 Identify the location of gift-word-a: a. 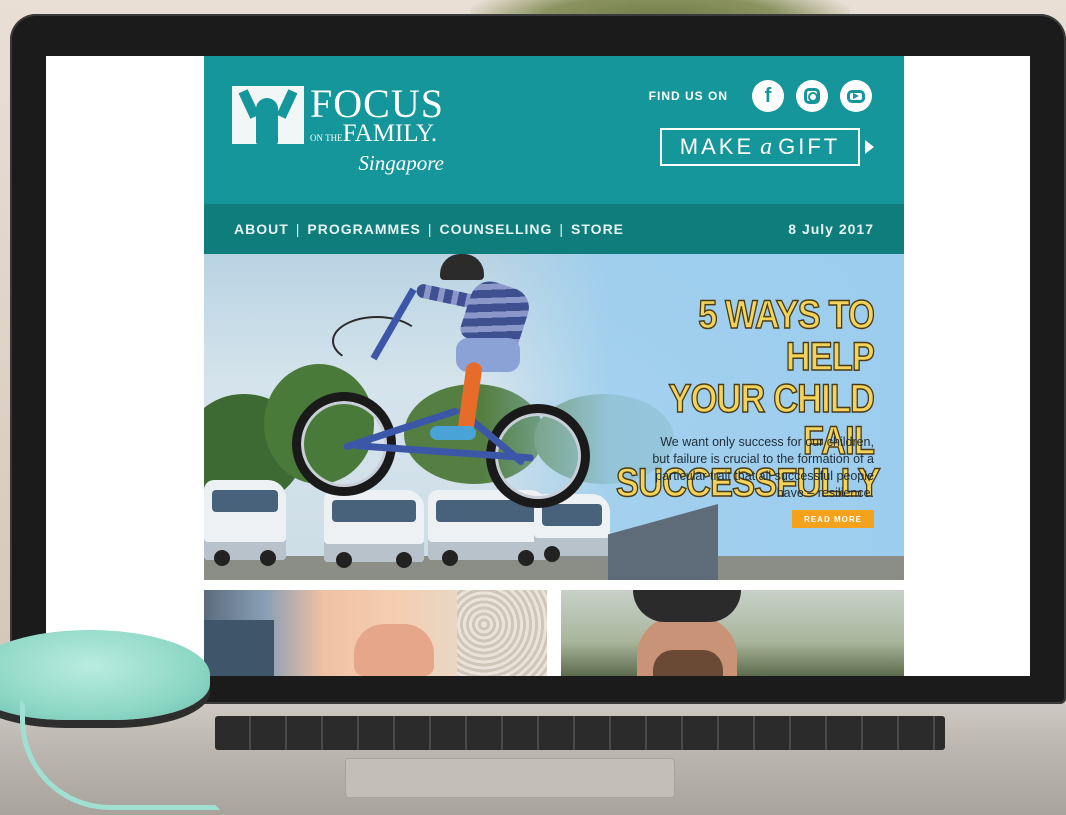
(766, 146).